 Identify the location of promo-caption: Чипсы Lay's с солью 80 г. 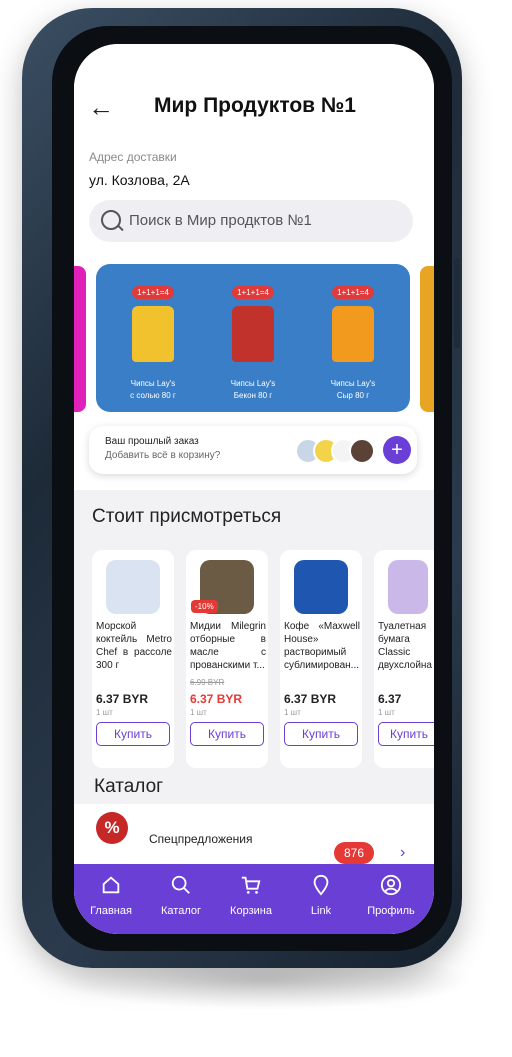
(153, 389).